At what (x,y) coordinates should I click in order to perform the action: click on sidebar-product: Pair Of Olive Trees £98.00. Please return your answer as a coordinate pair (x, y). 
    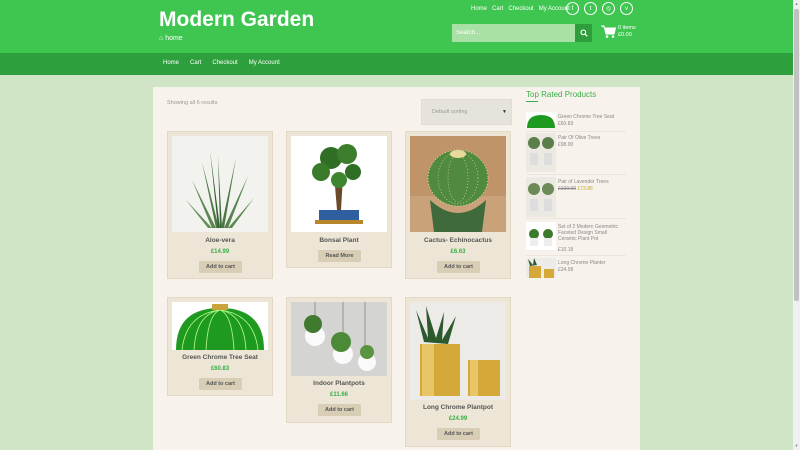
    Looking at the image, I should click on (576, 154).